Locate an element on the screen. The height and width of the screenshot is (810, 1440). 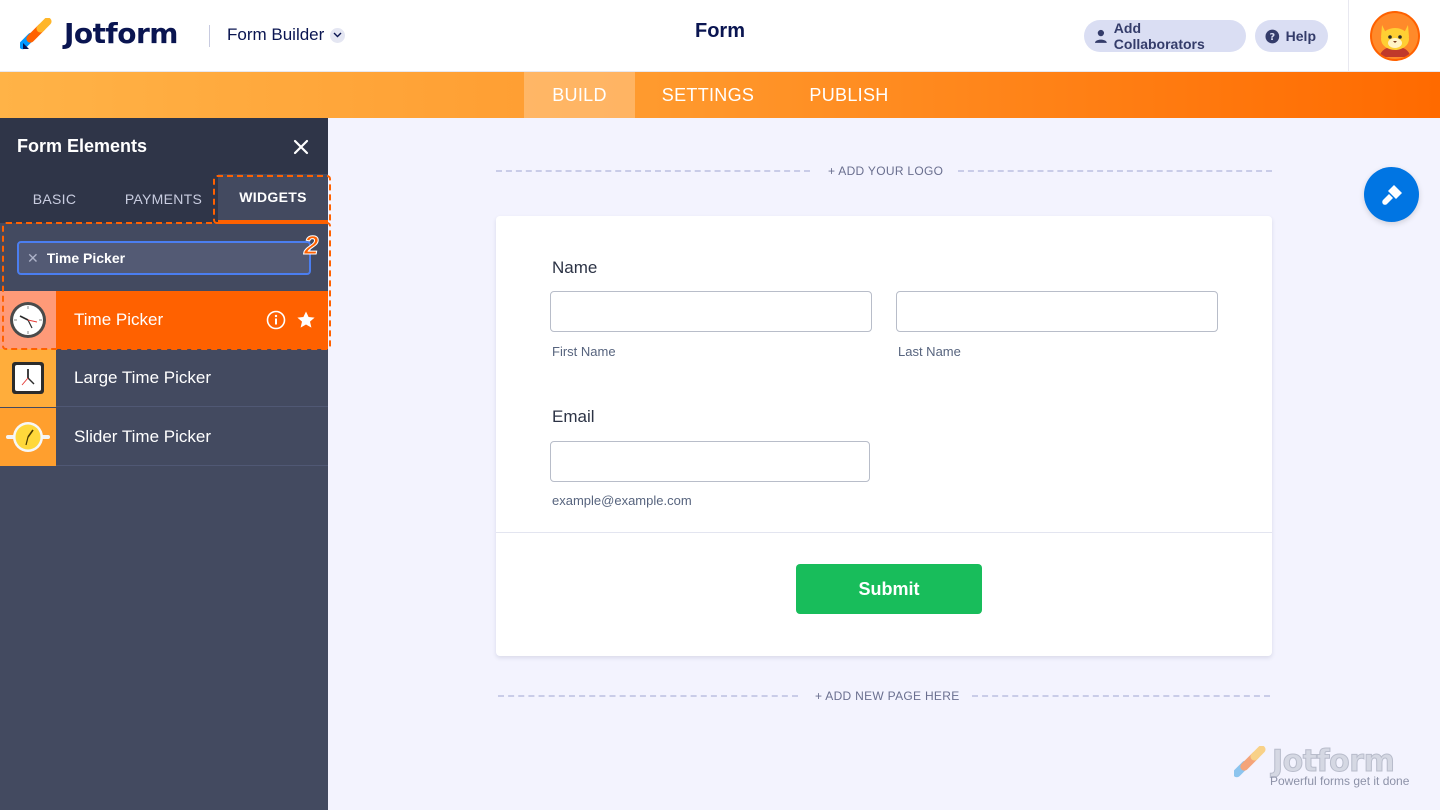
tab-widgets-label: WIDGETS is located at coordinates (273, 197).